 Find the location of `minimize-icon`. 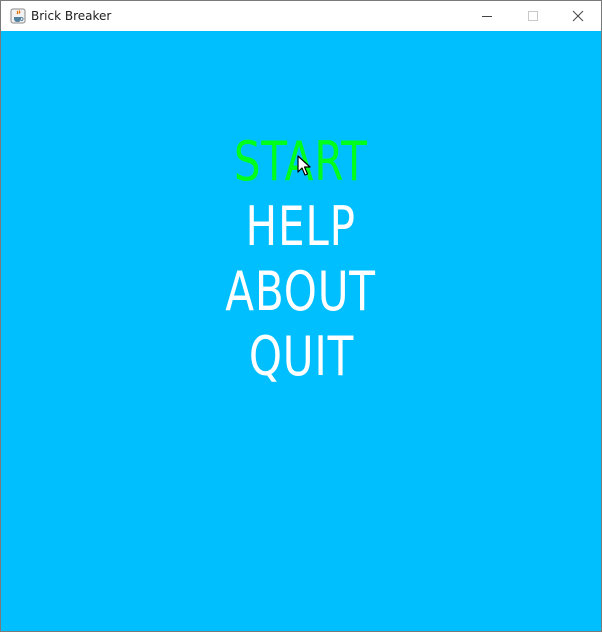

minimize-icon is located at coordinates (487, 16).